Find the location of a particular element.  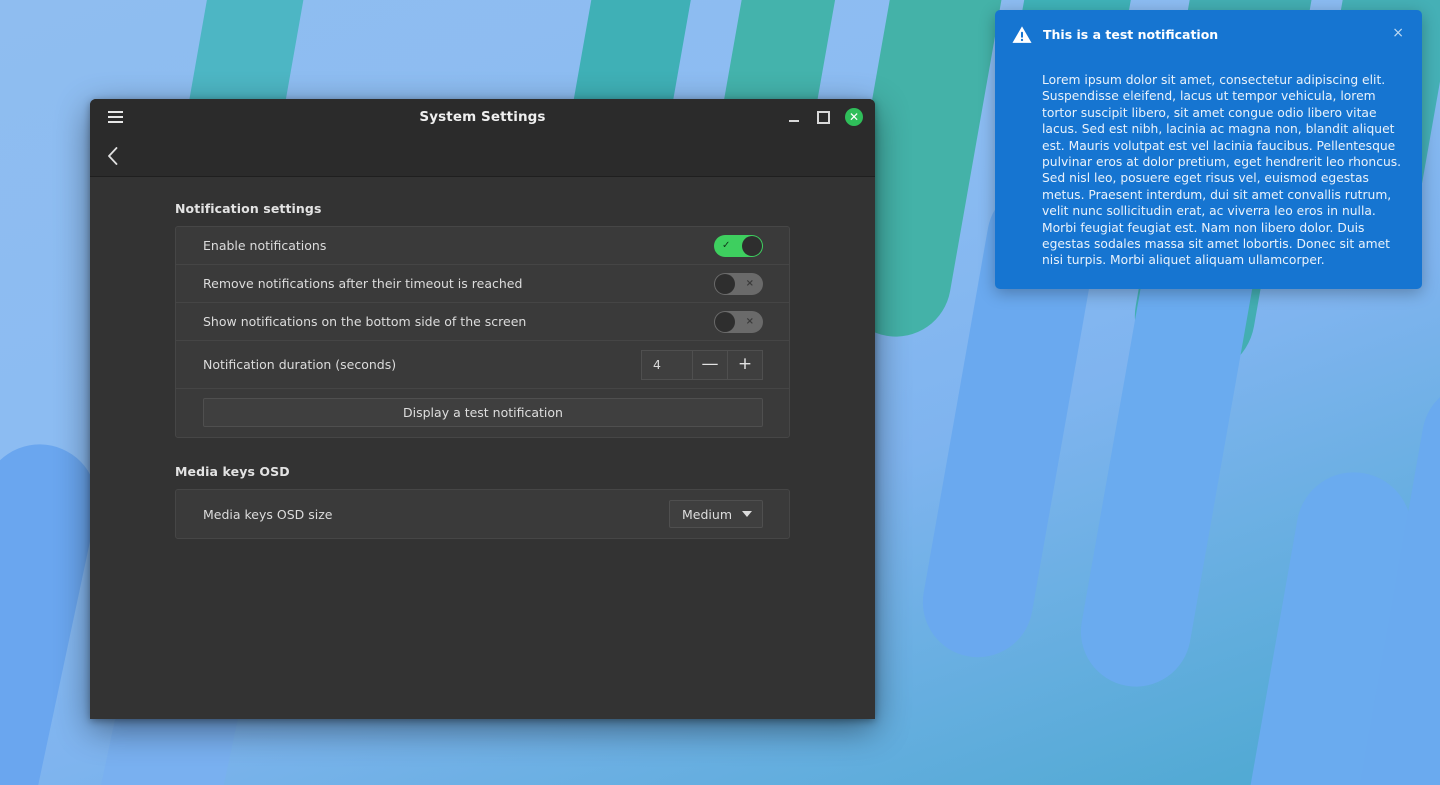

window-title: System Settings is located at coordinates (482, 117).